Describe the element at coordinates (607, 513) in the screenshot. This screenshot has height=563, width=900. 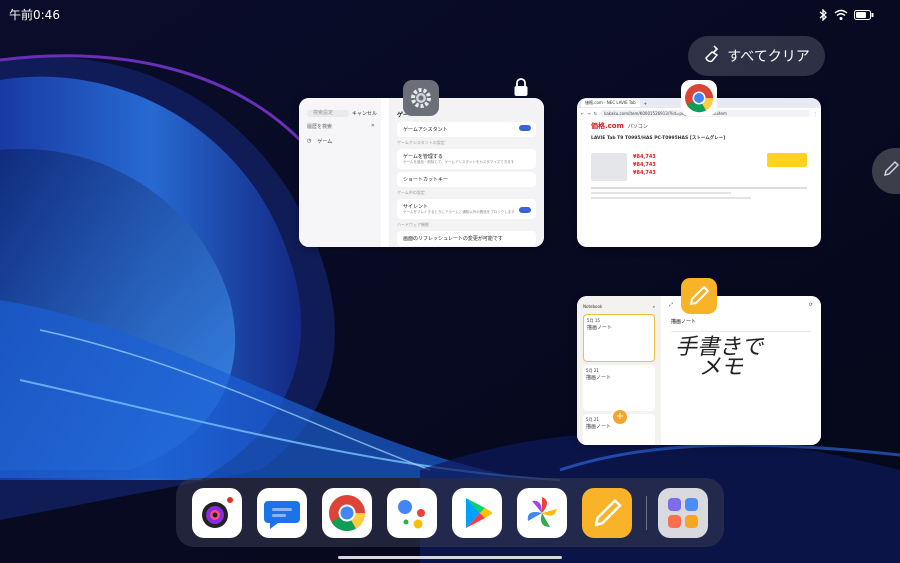
I see `notes-app-icon` at that location.